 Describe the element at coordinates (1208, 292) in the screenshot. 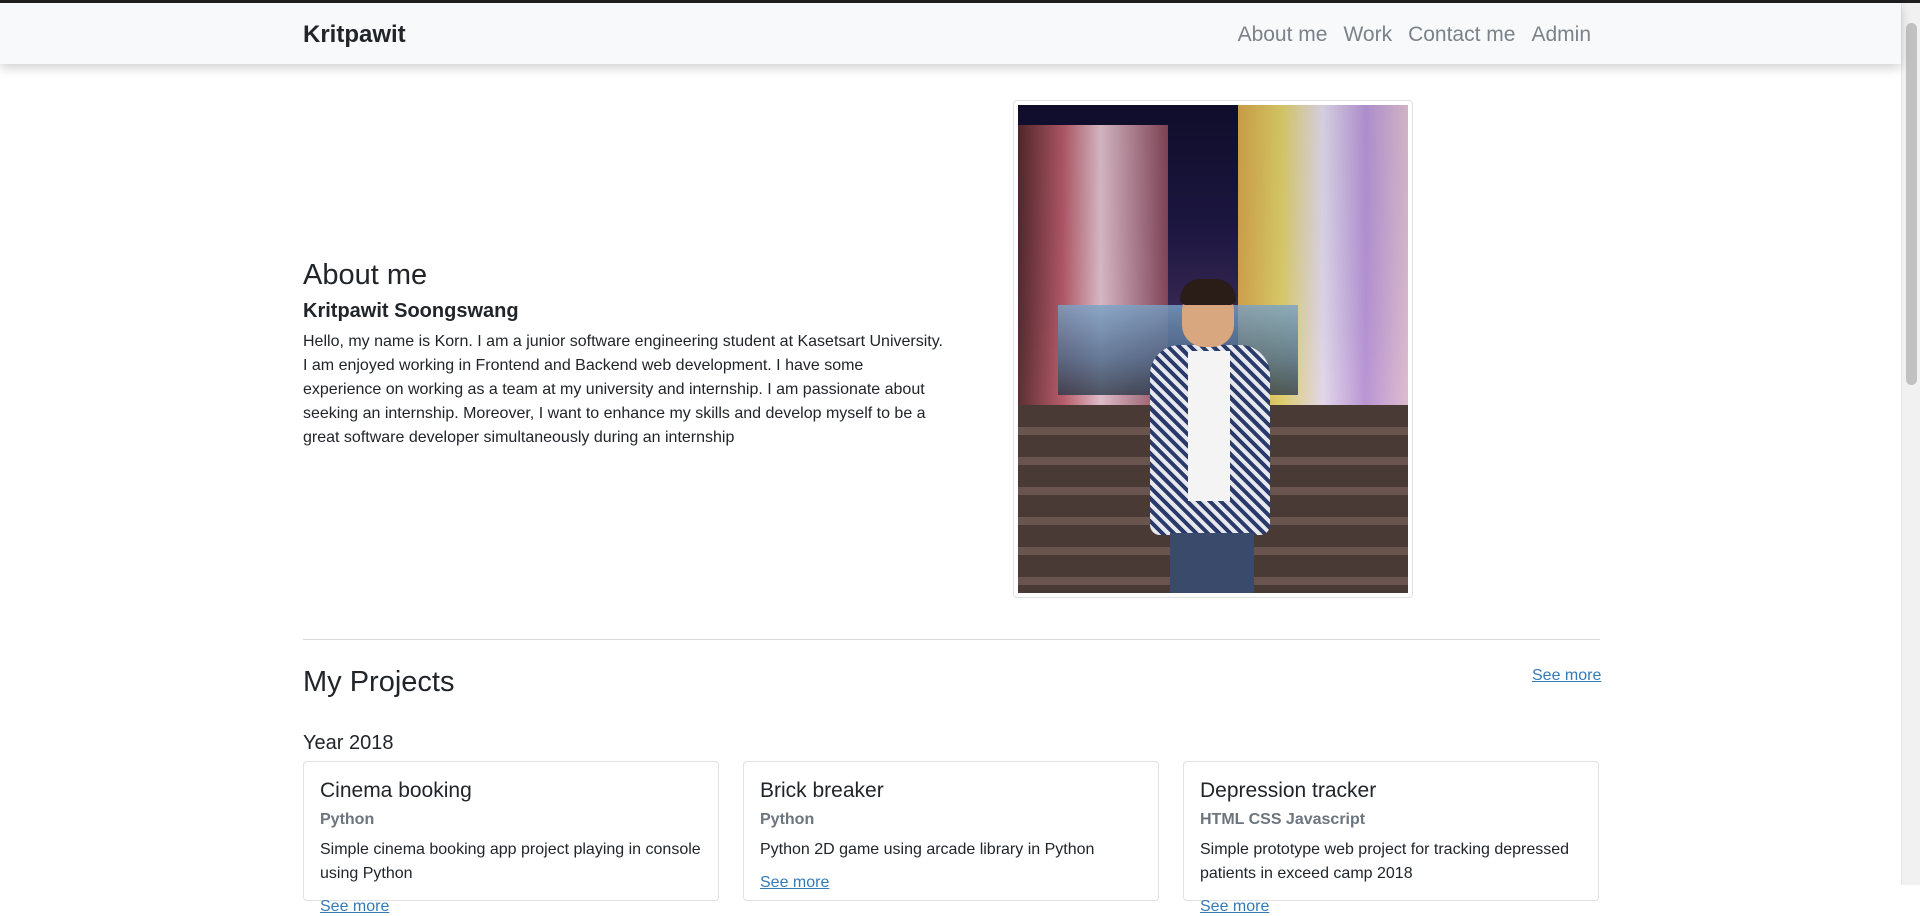

I see `photo-person-hair` at that location.